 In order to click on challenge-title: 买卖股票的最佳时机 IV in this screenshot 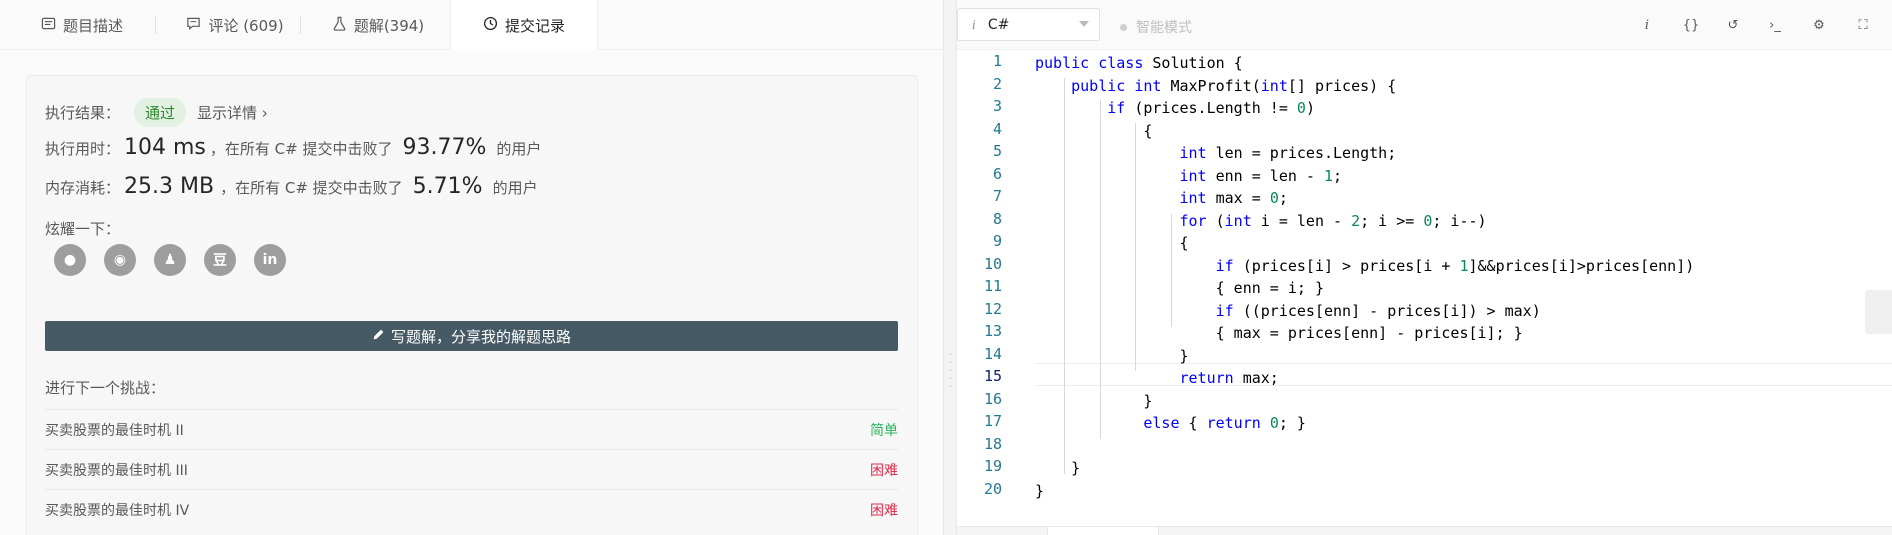, I will do `click(117, 510)`.